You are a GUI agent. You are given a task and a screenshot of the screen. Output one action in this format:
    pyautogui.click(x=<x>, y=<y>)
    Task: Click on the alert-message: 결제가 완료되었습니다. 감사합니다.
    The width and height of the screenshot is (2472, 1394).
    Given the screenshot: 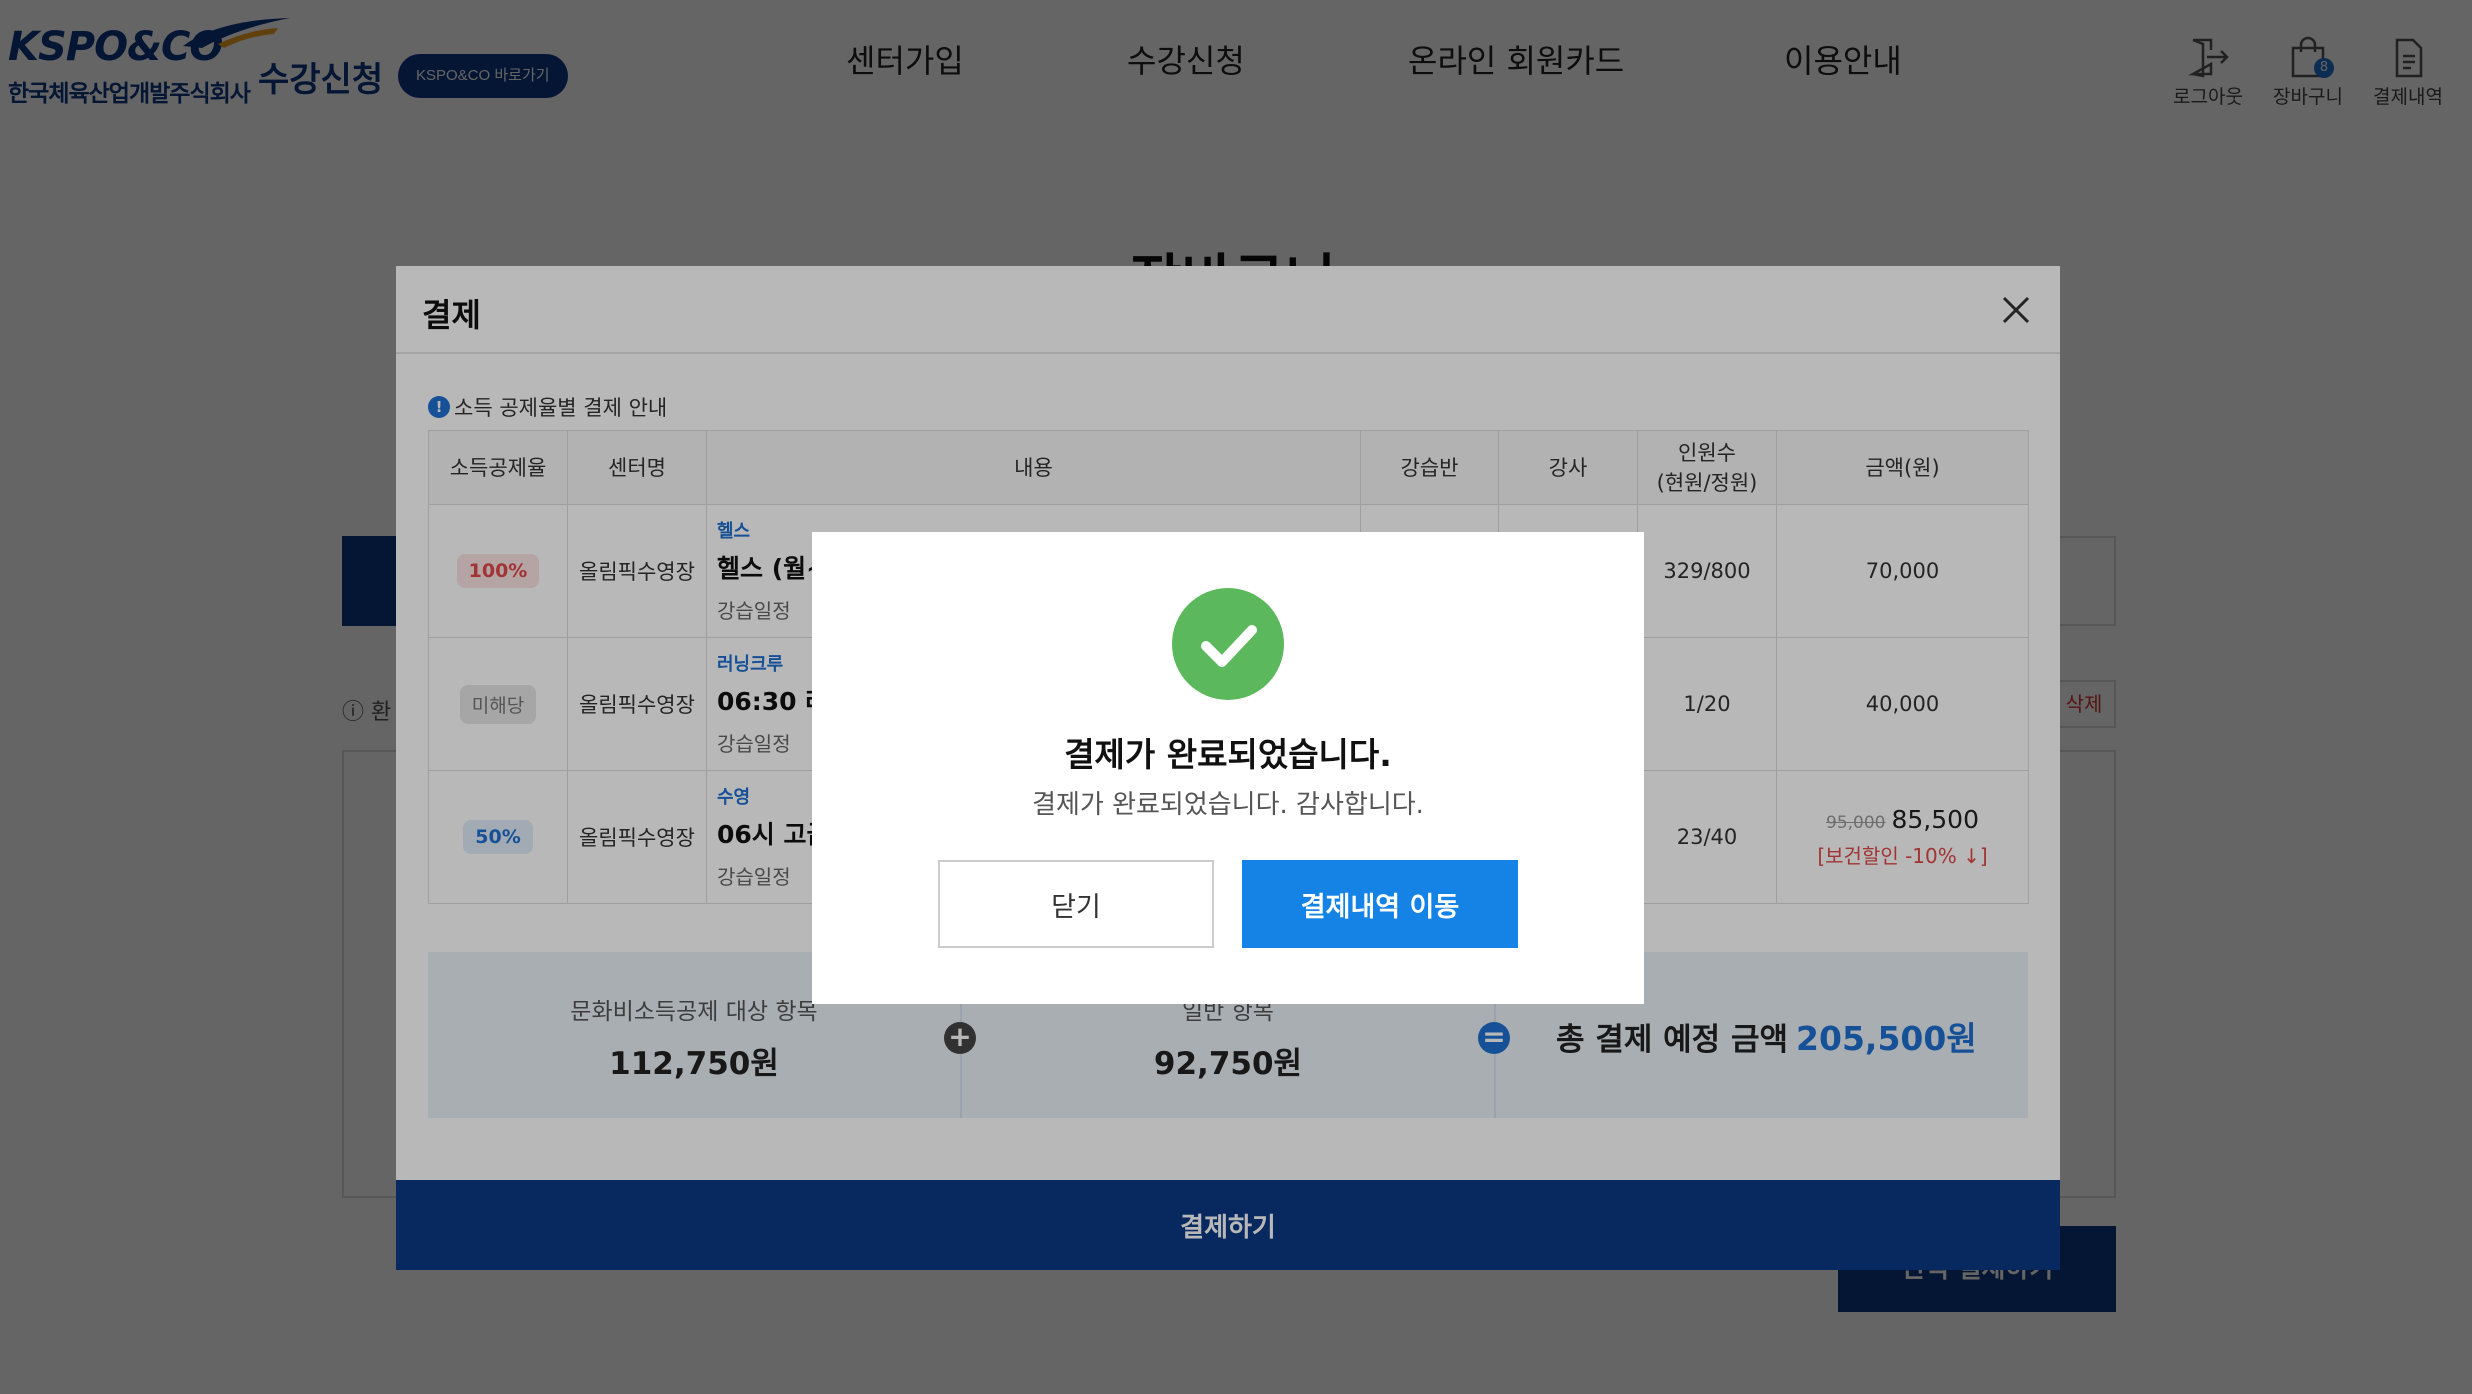 What is the action you would take?
    pyautogui.click(x=1228, y=805)
    